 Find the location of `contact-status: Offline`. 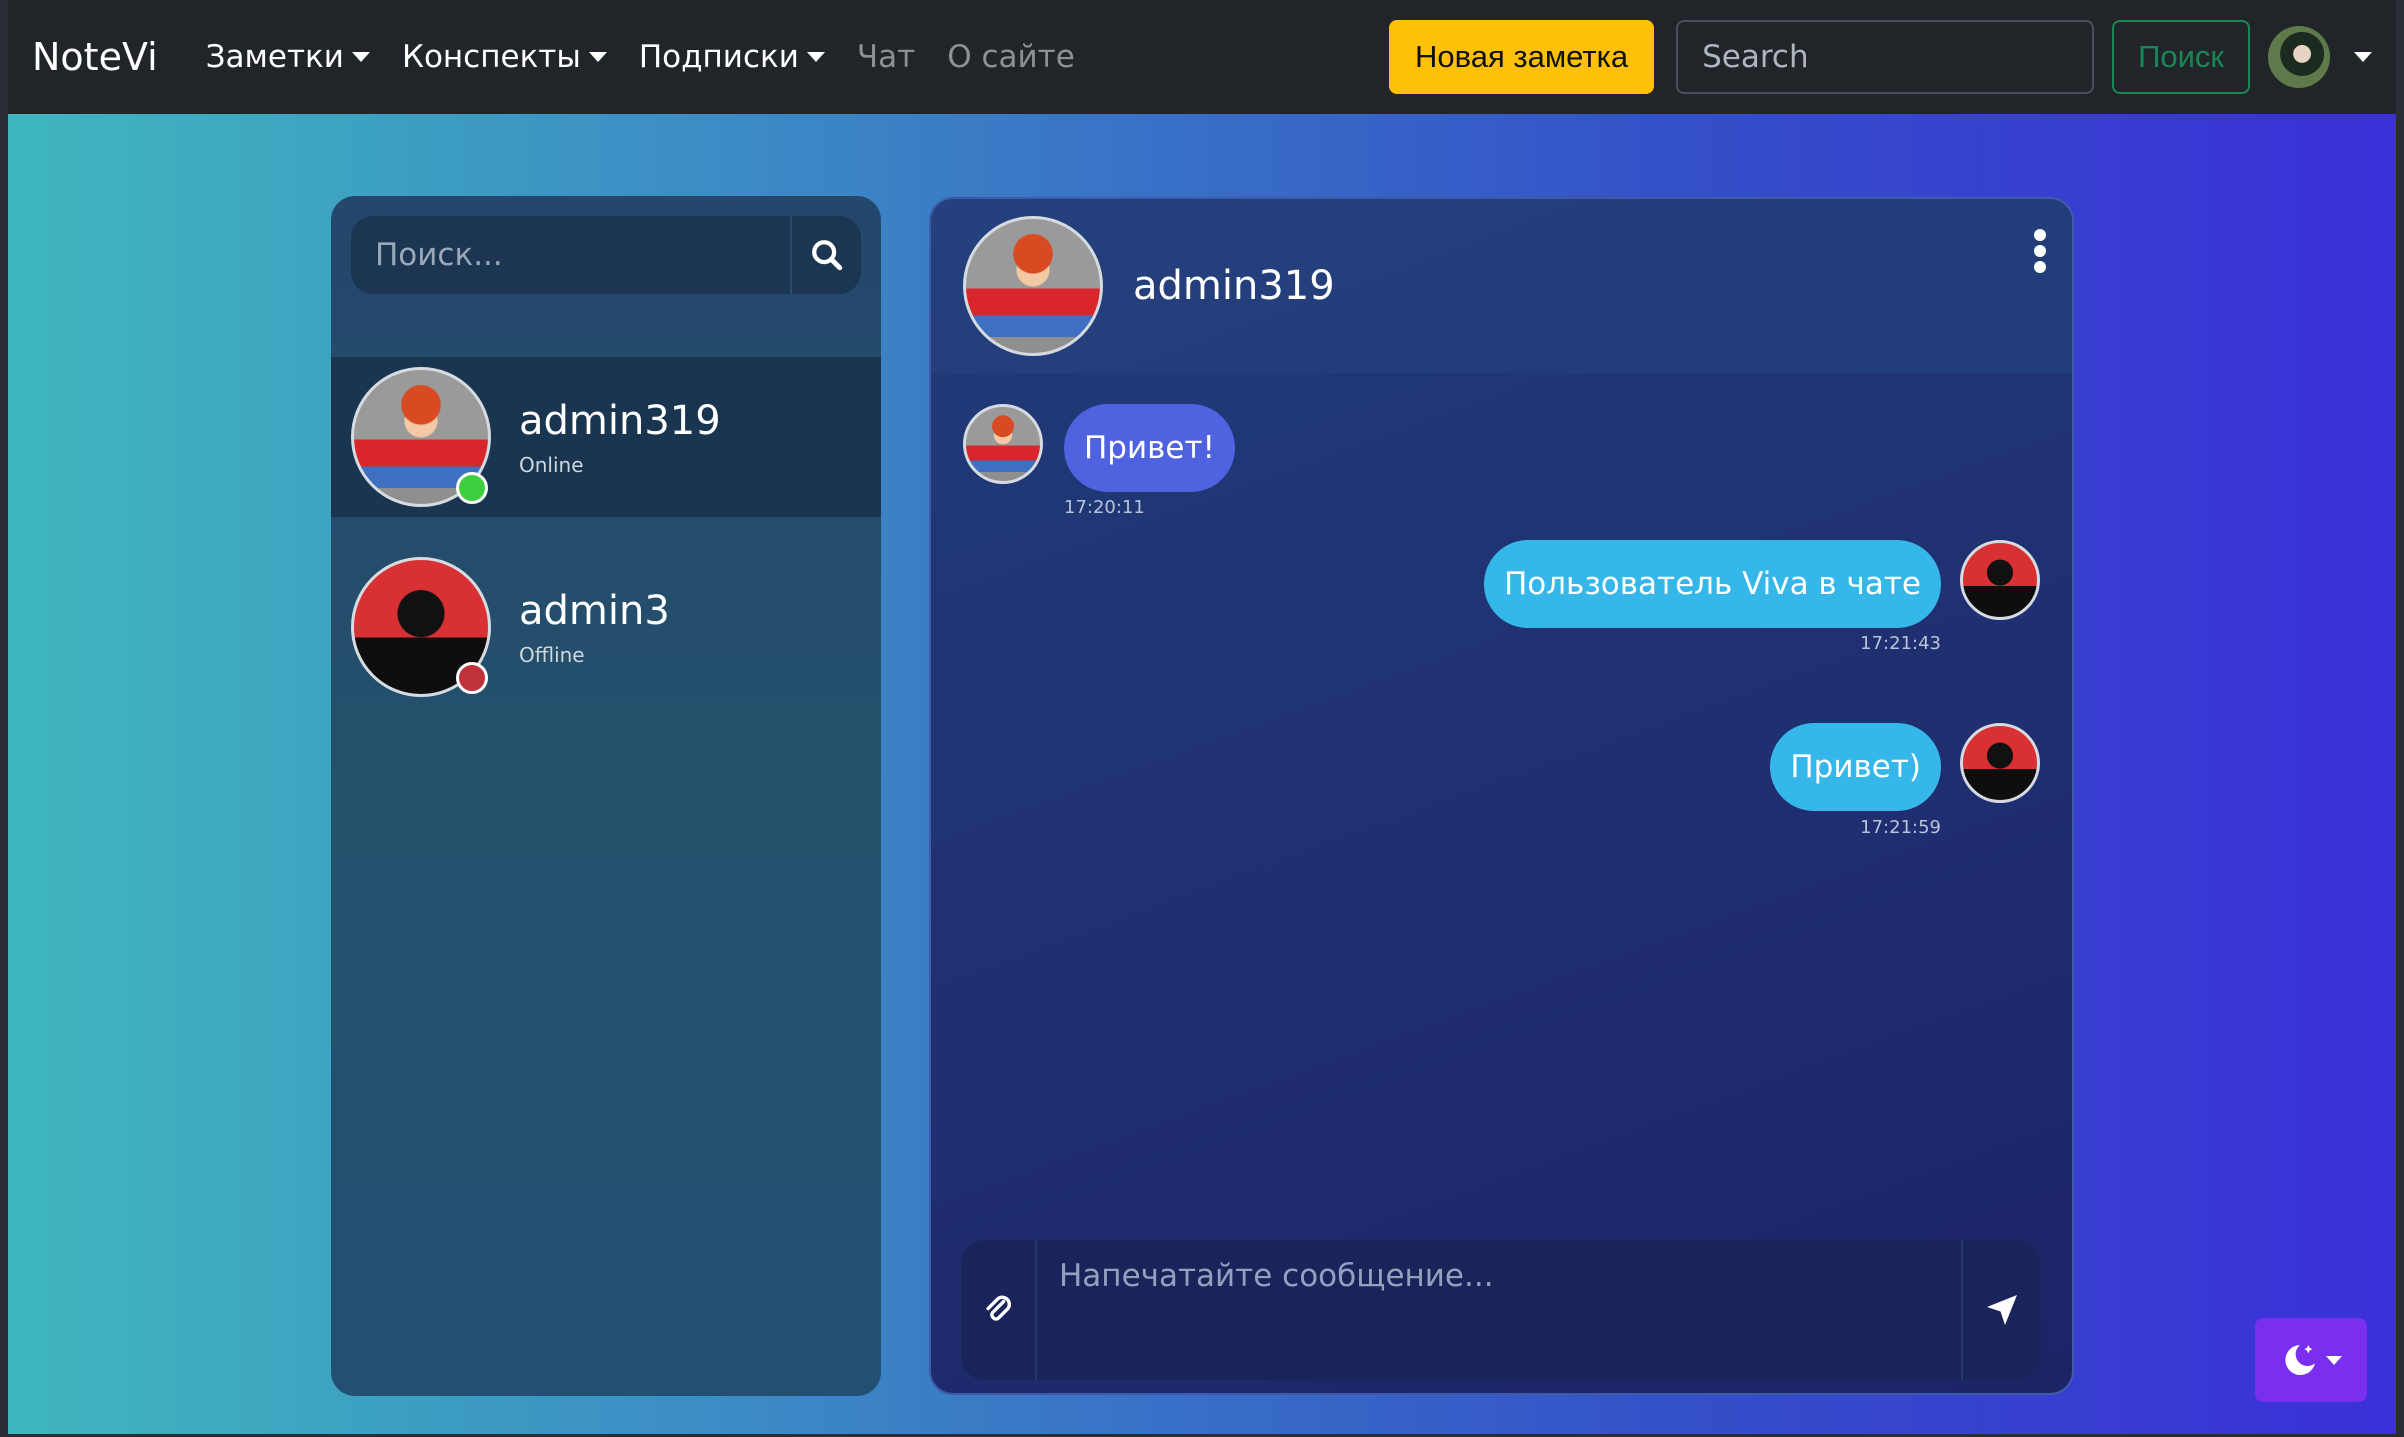

contact-status: Offline is located at coordinates (552, 655).